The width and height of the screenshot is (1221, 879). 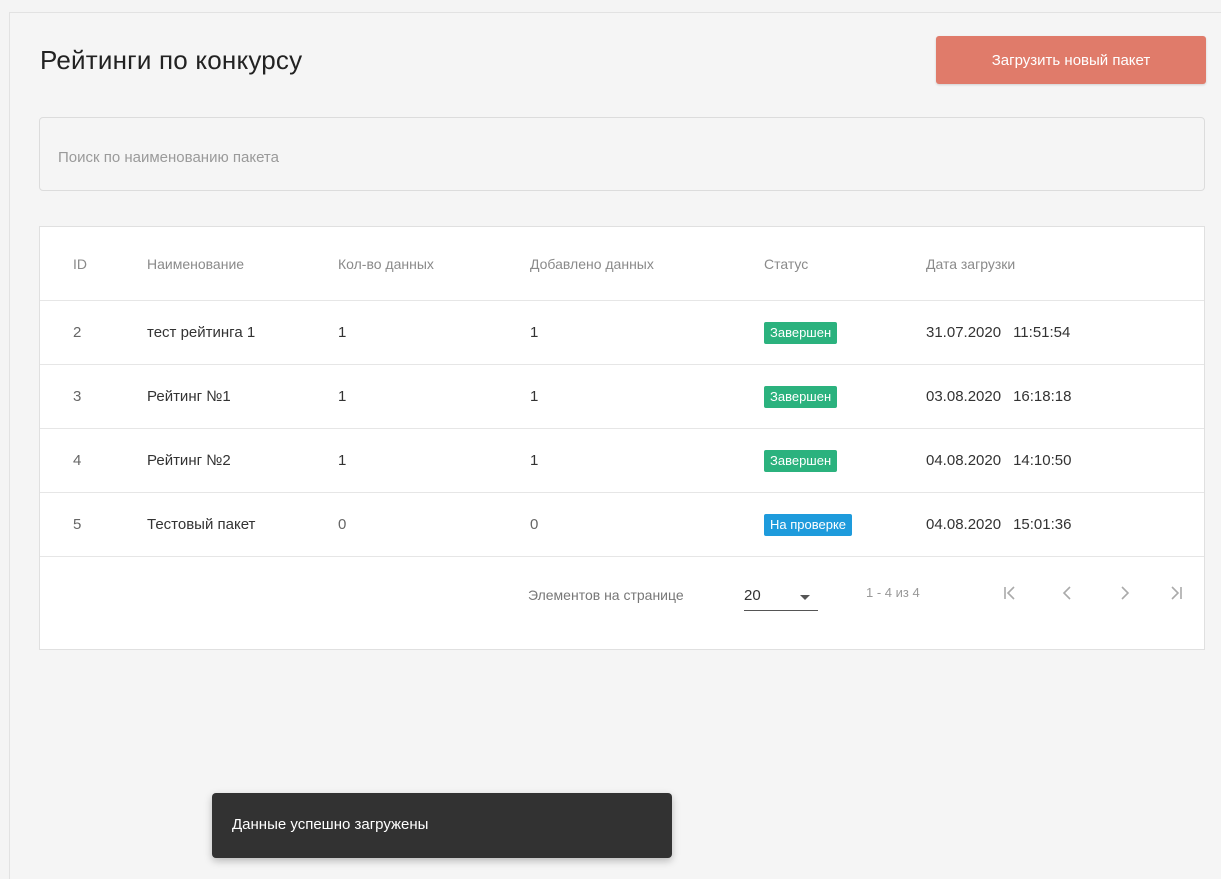 What do you see at coordinates (805, 597) in the screenshot?
I see `dropdown-arrow-icon` at bounding box center [805, 597].